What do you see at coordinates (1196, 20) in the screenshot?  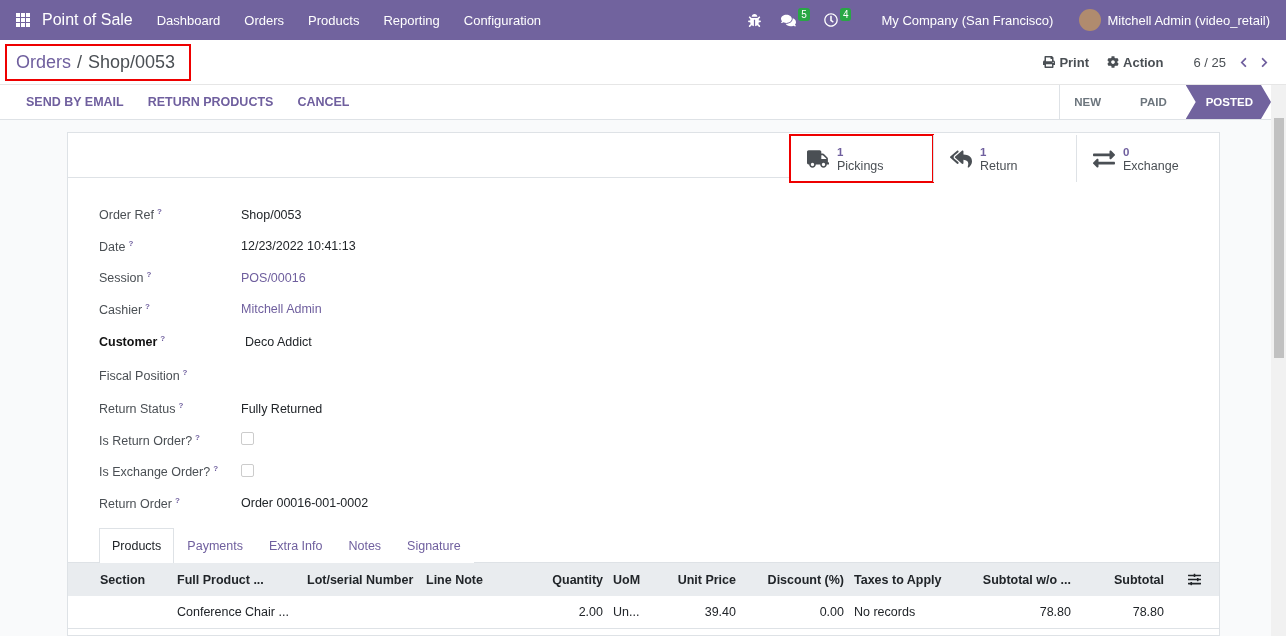 I see `user-menu: Mitchell Admin (video_retail)` at bounding box center [1196, 20].